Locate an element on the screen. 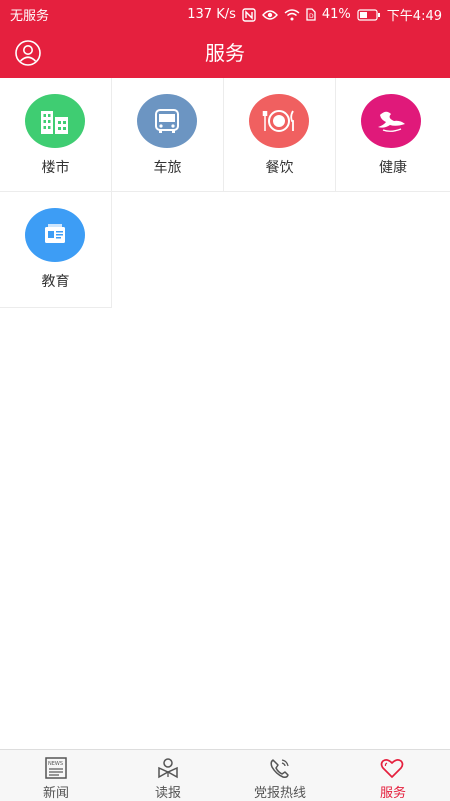 This screenshot has width=450, height=801. tab-label: 服务 is located at coordinates (392, 793).